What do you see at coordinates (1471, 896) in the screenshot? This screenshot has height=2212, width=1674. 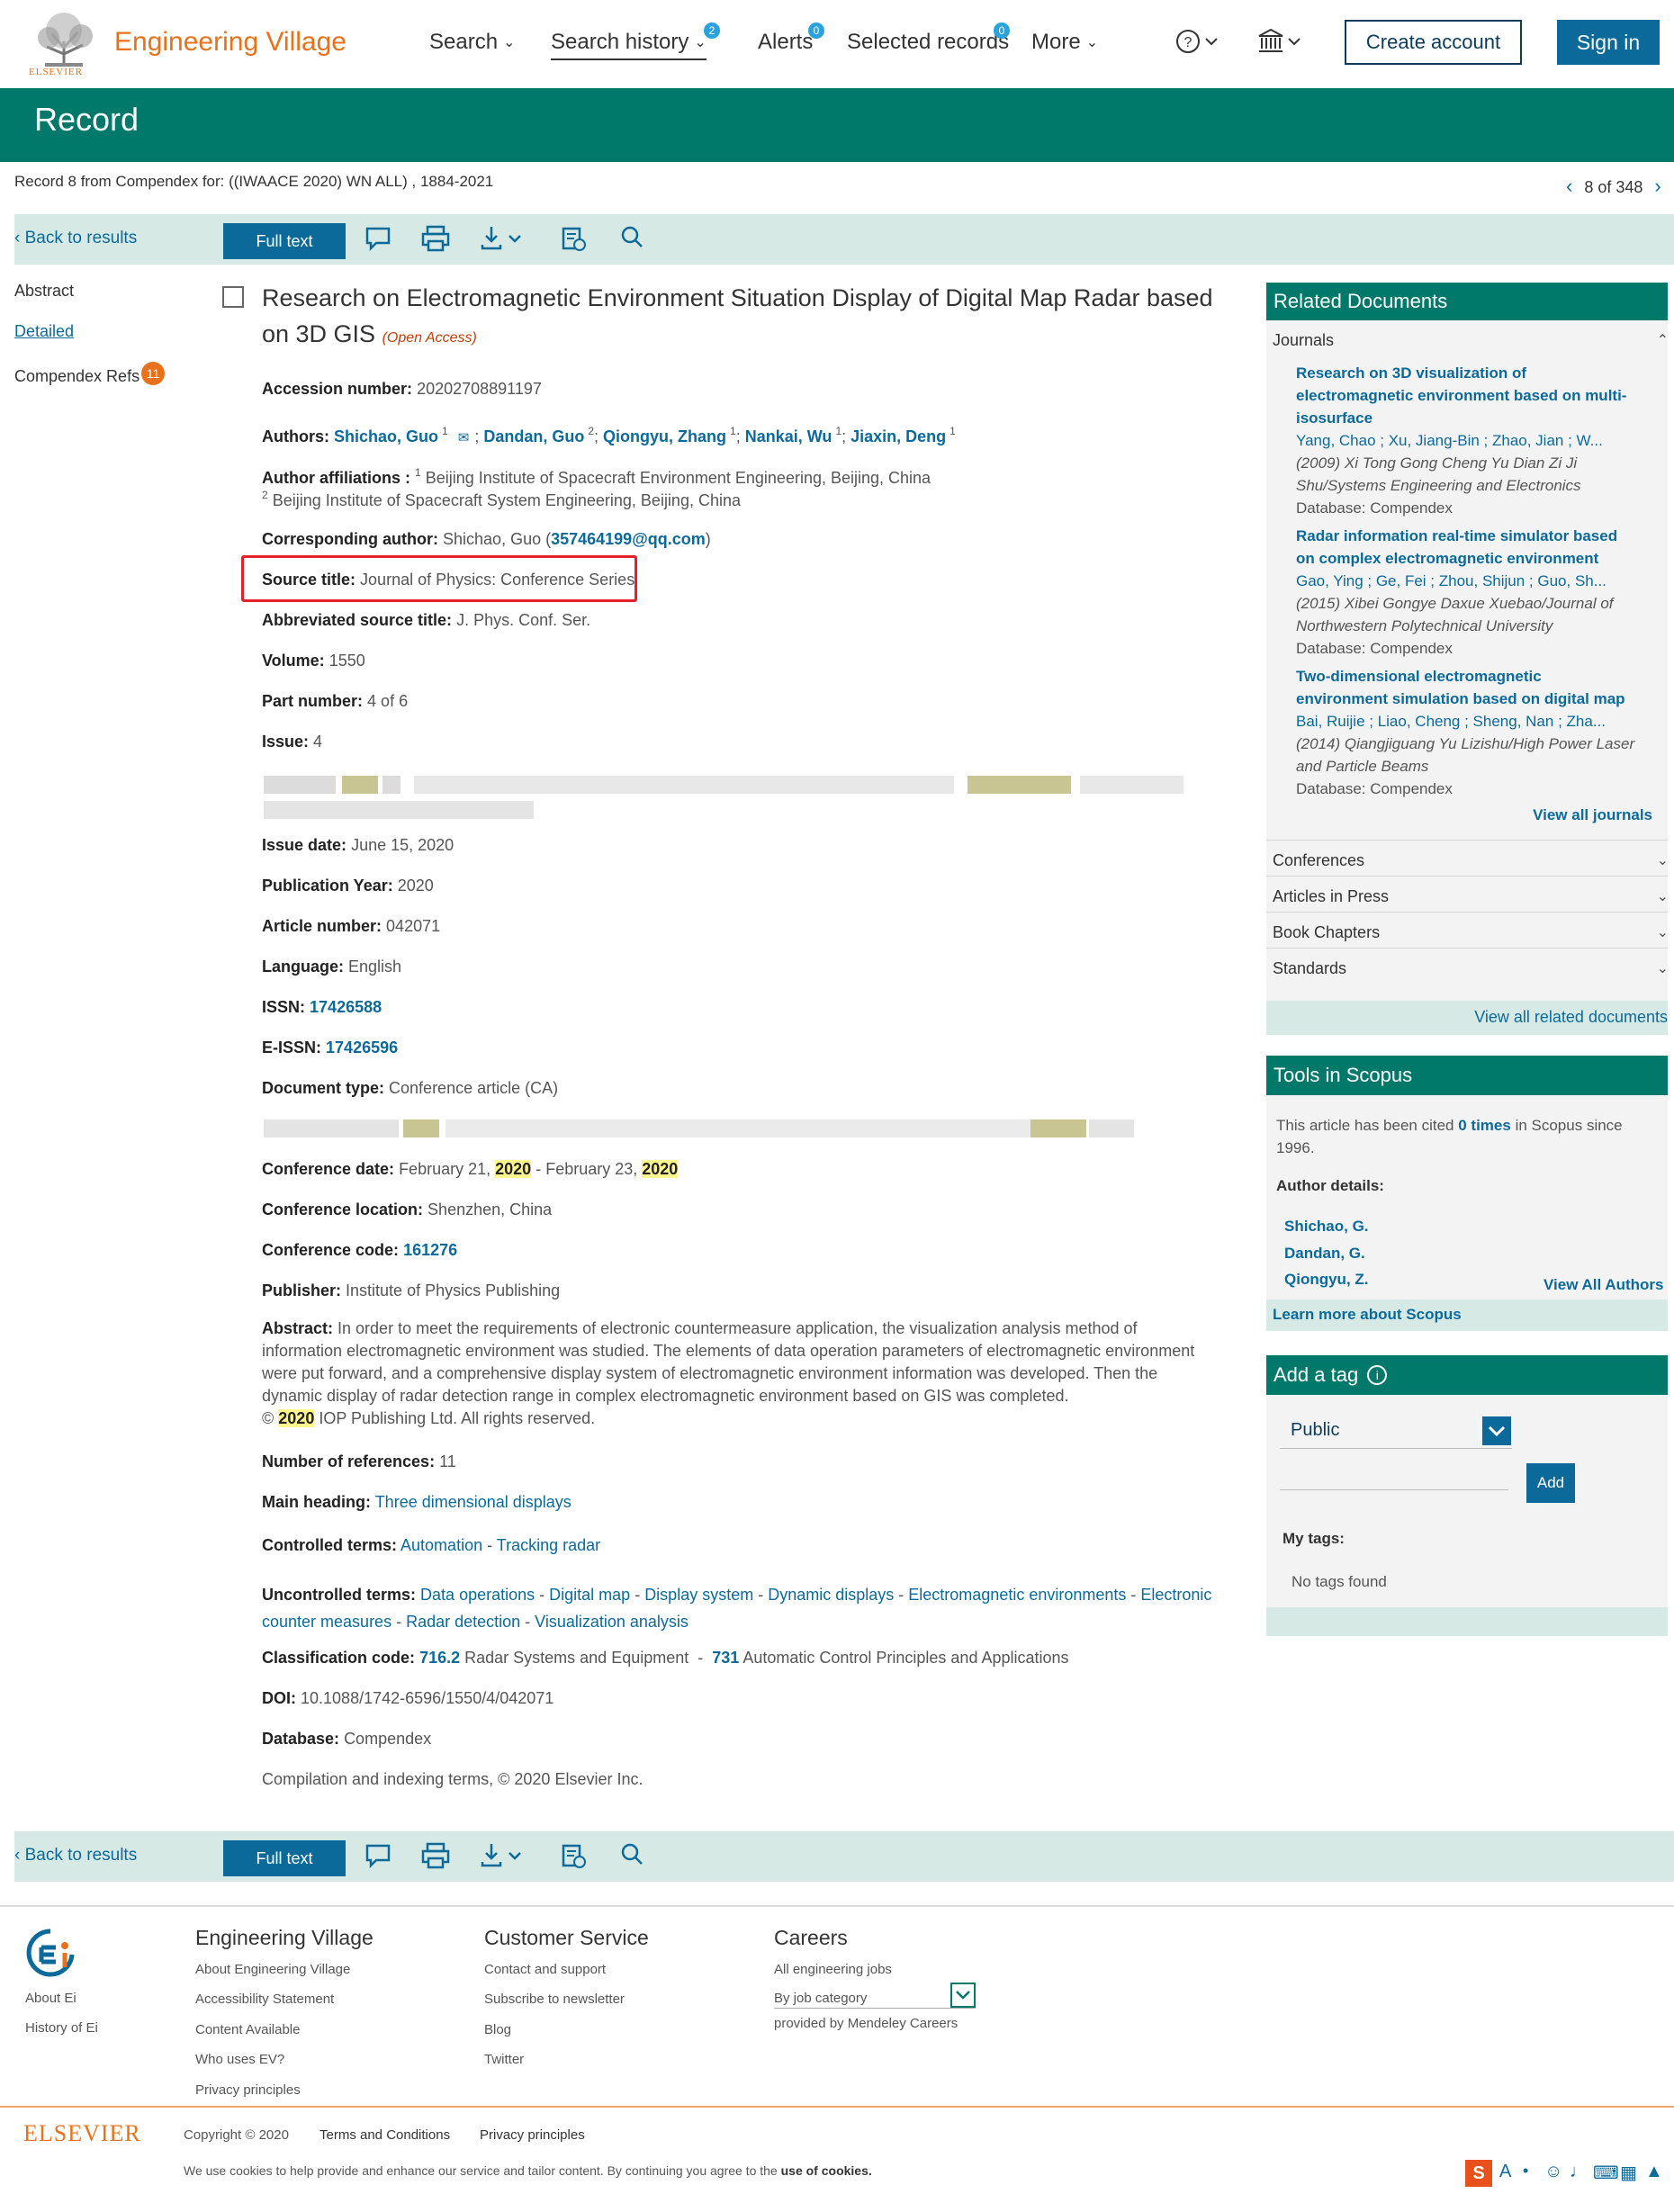 I see `articles-in-press-accordion: Articles in Press ⌄` at bounding box center [1471, 896].